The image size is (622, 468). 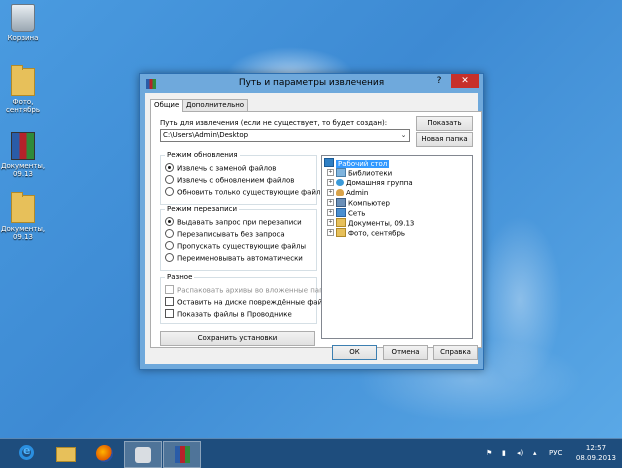 I want to click on winrar-icon, so click(x=182, y=454).